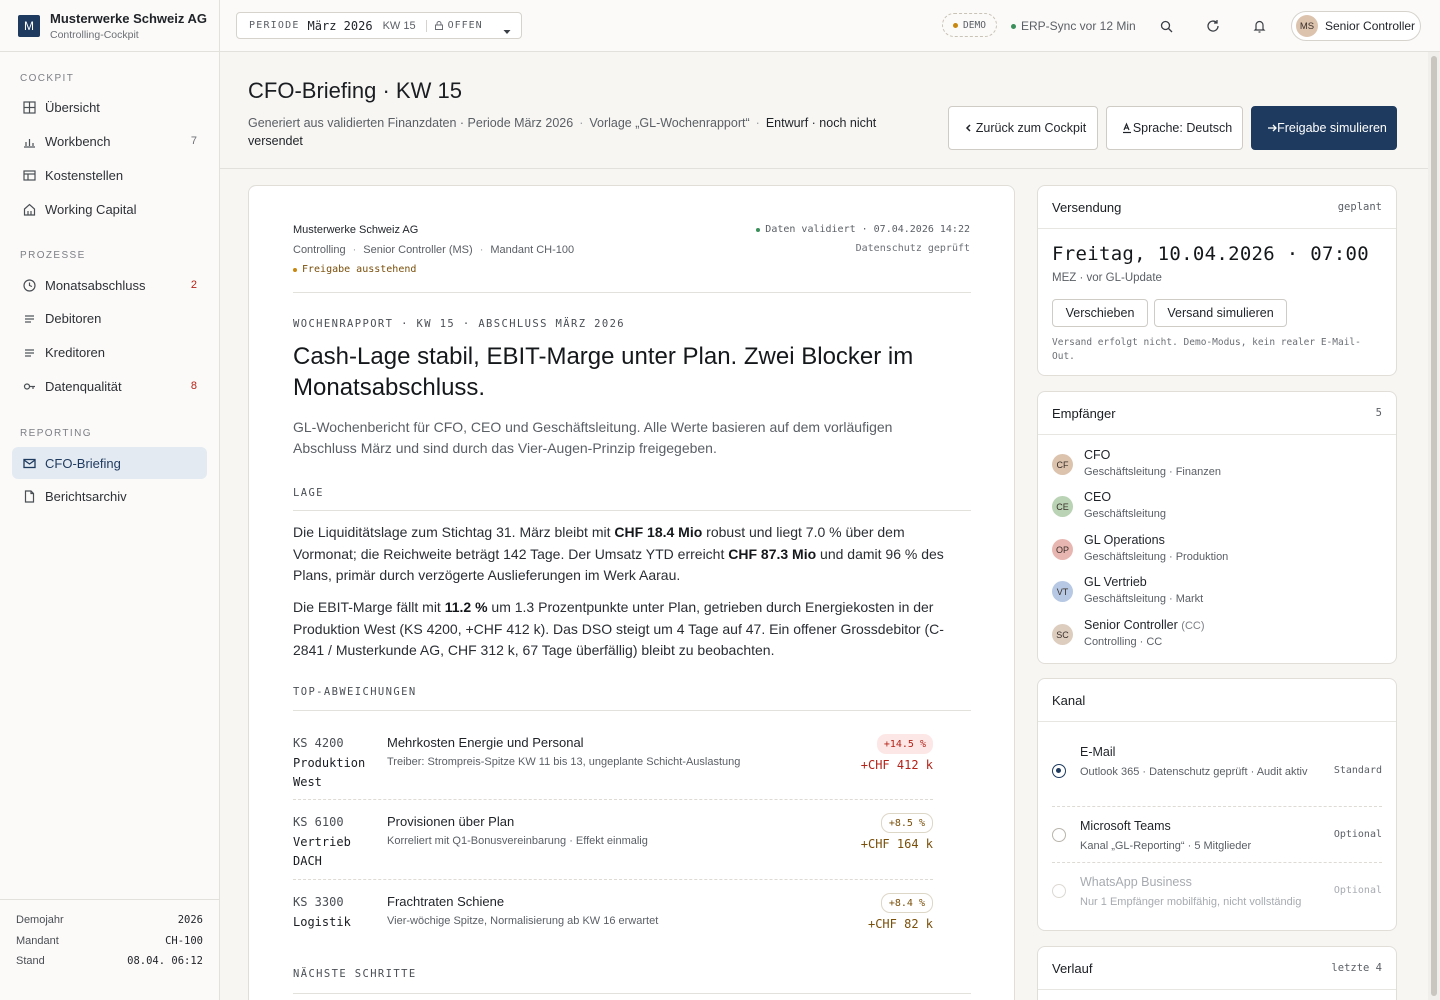  What do you see at coordinates (86, 496) in the screenshot?
I see `sidebar-item-label: Berichtsarchiv` at bounding box center [86, 496].